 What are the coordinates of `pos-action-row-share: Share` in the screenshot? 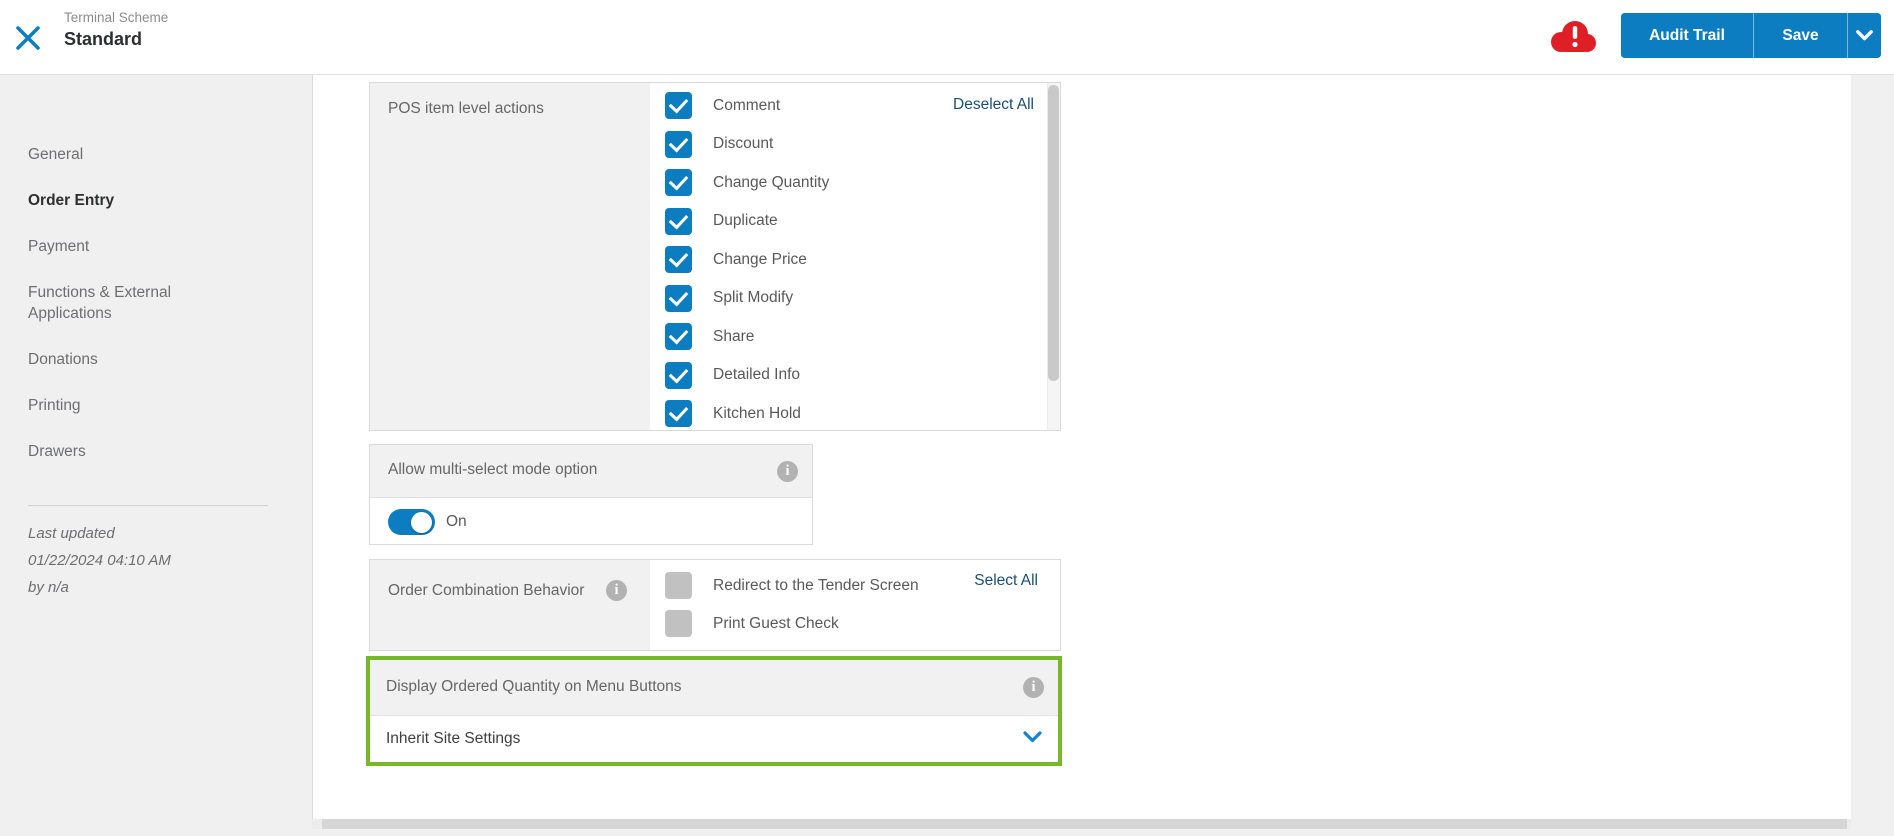 It's located at (747, 336).